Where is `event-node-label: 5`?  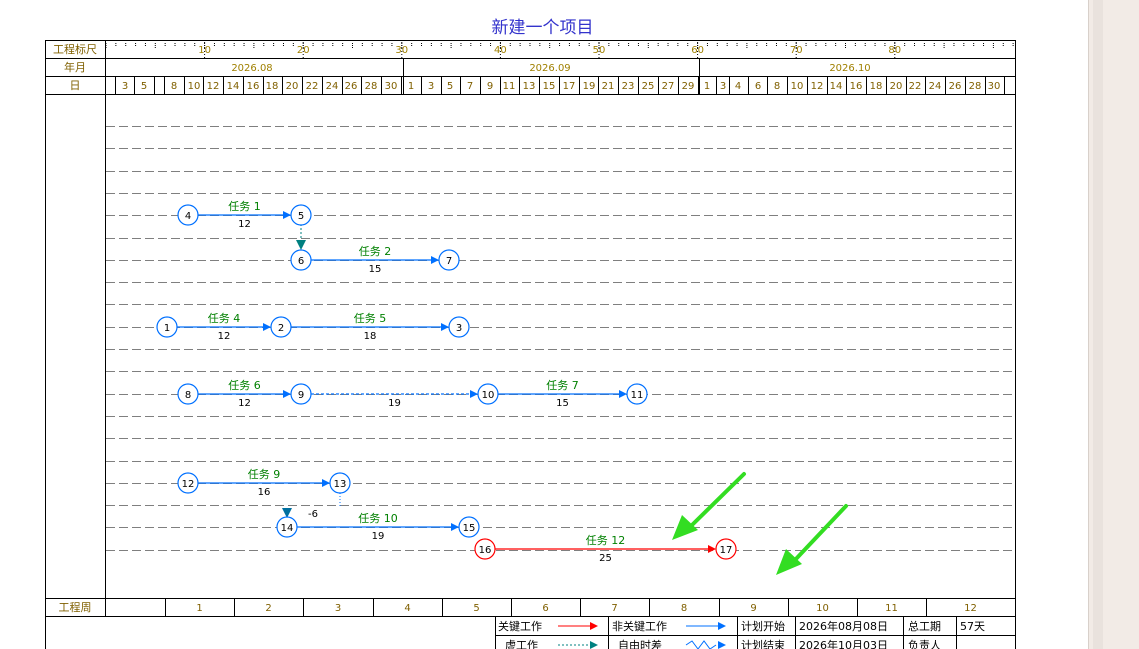 event-node-label: 5 is located at coordinates (301, 216).